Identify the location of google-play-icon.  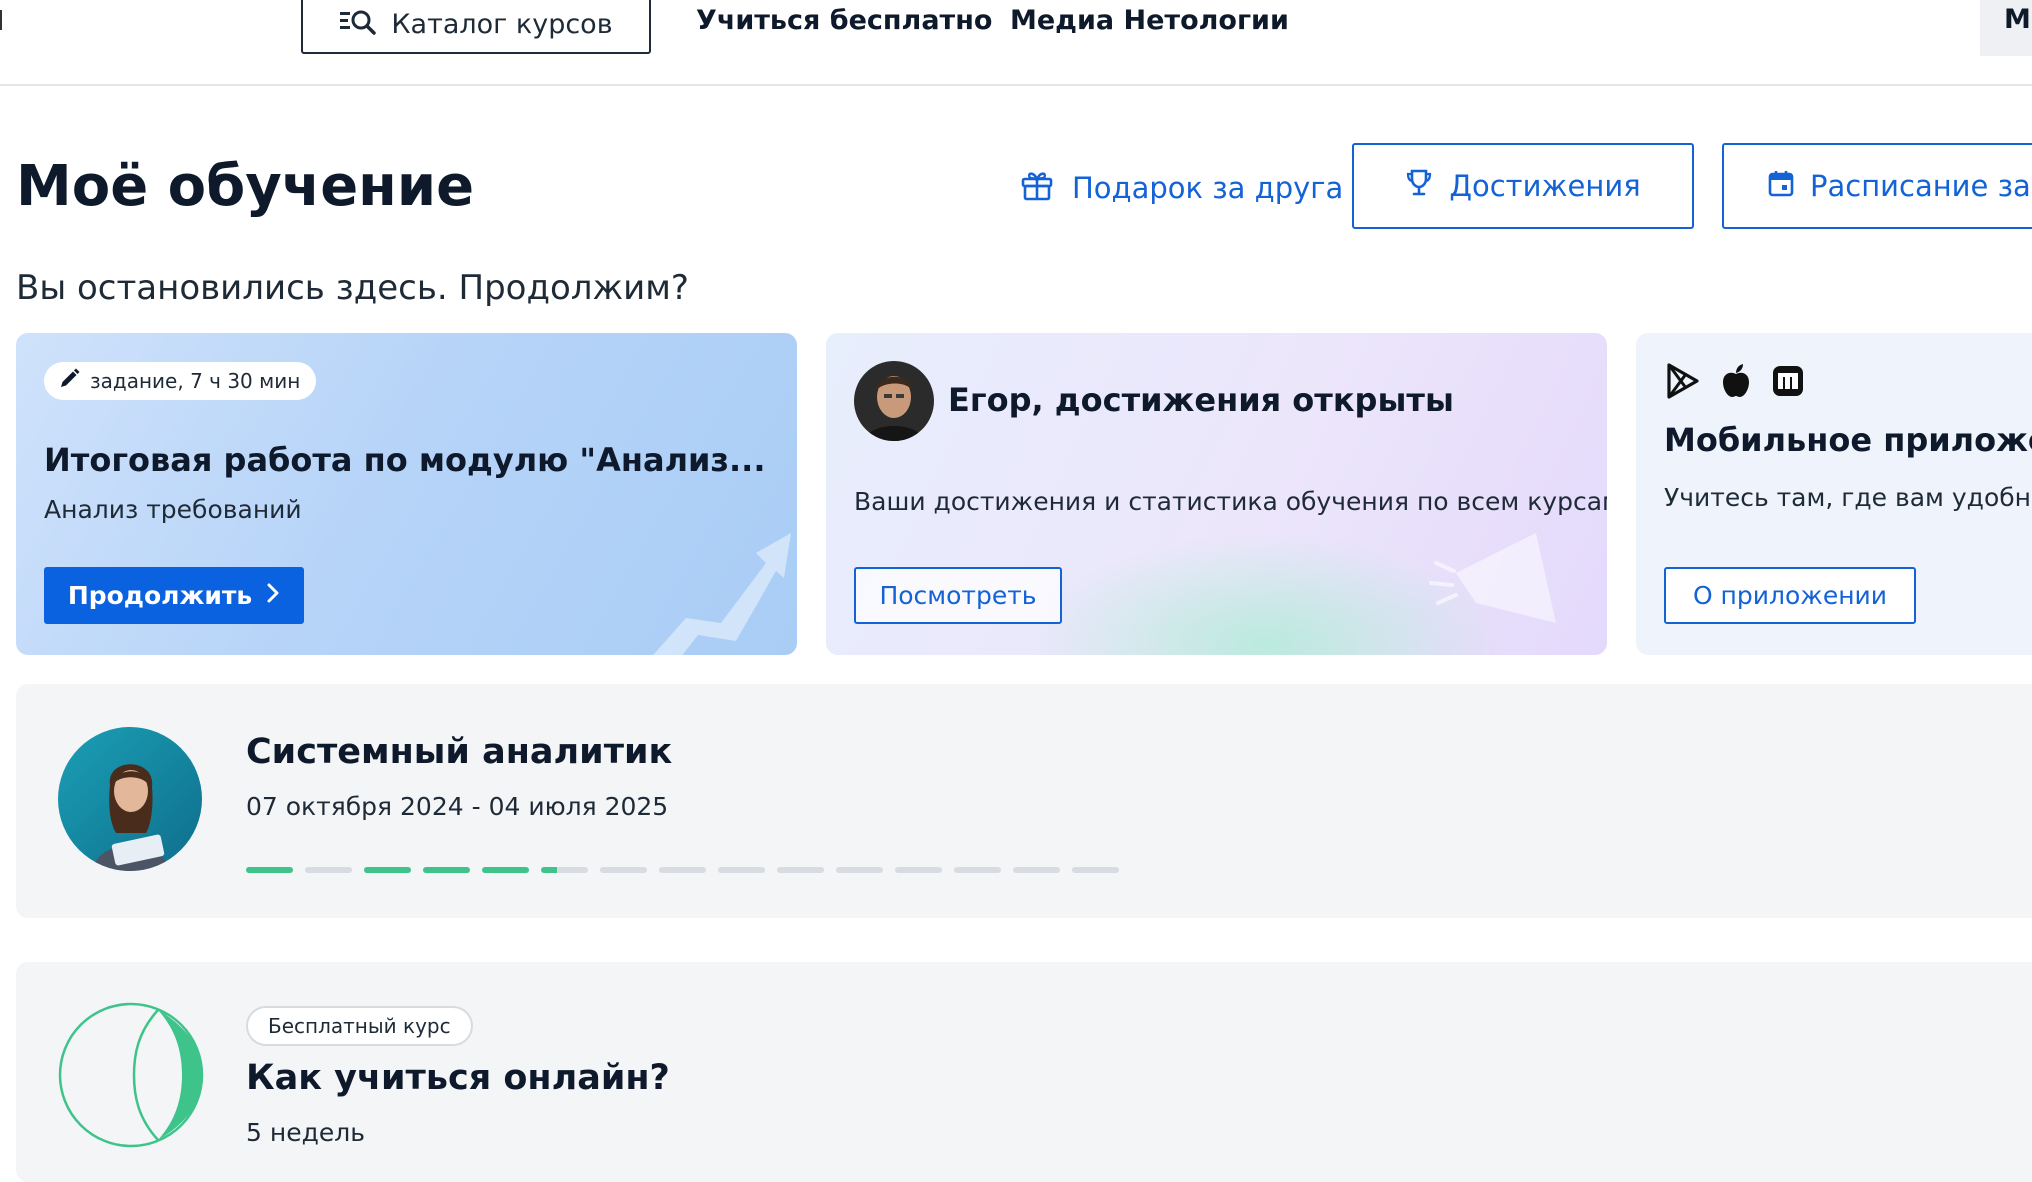
(1683, 383).